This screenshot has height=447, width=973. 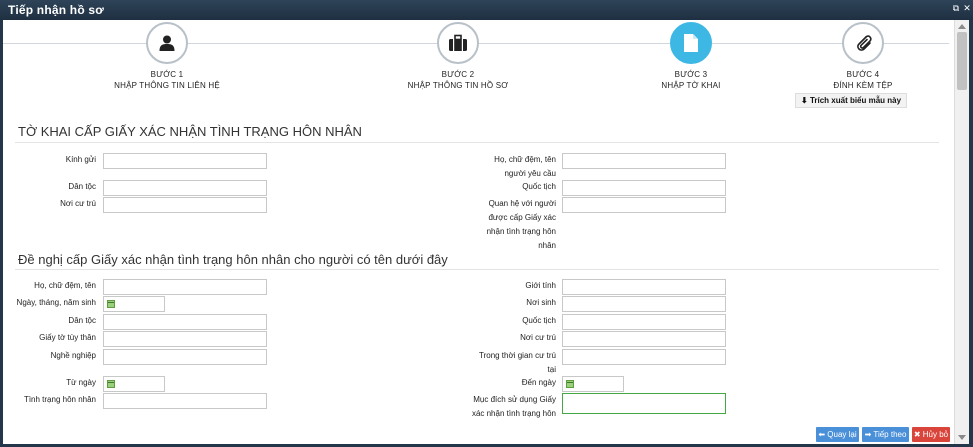 I want to click on cancel-label: Hủy bỏ, so click(x=935, y=434).